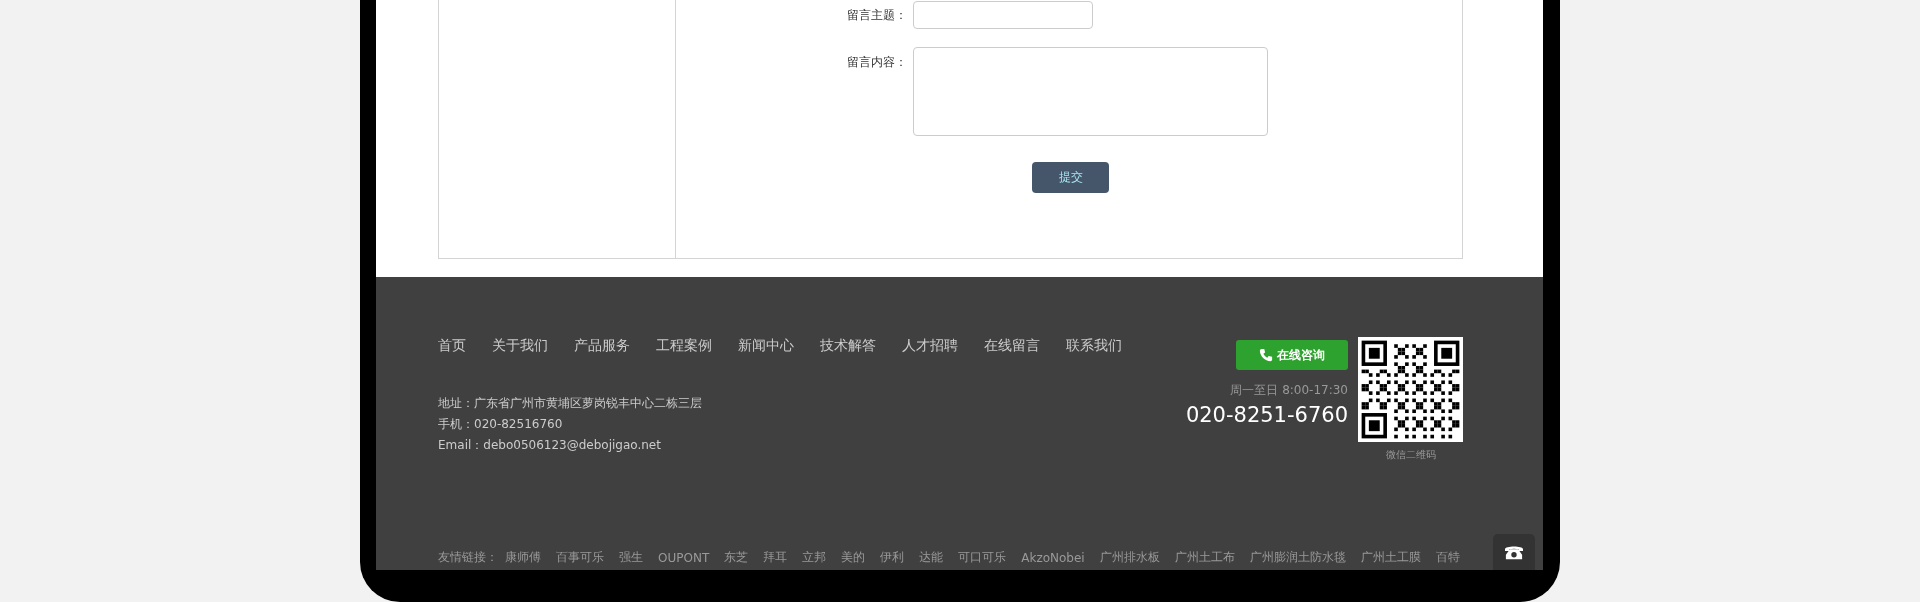 Image resolution: width=1920 pixels, height=602 pixels. Describe the element at coordinates (684, 557) in the screenshot. I see `friend-link: OUPONT` at that location.